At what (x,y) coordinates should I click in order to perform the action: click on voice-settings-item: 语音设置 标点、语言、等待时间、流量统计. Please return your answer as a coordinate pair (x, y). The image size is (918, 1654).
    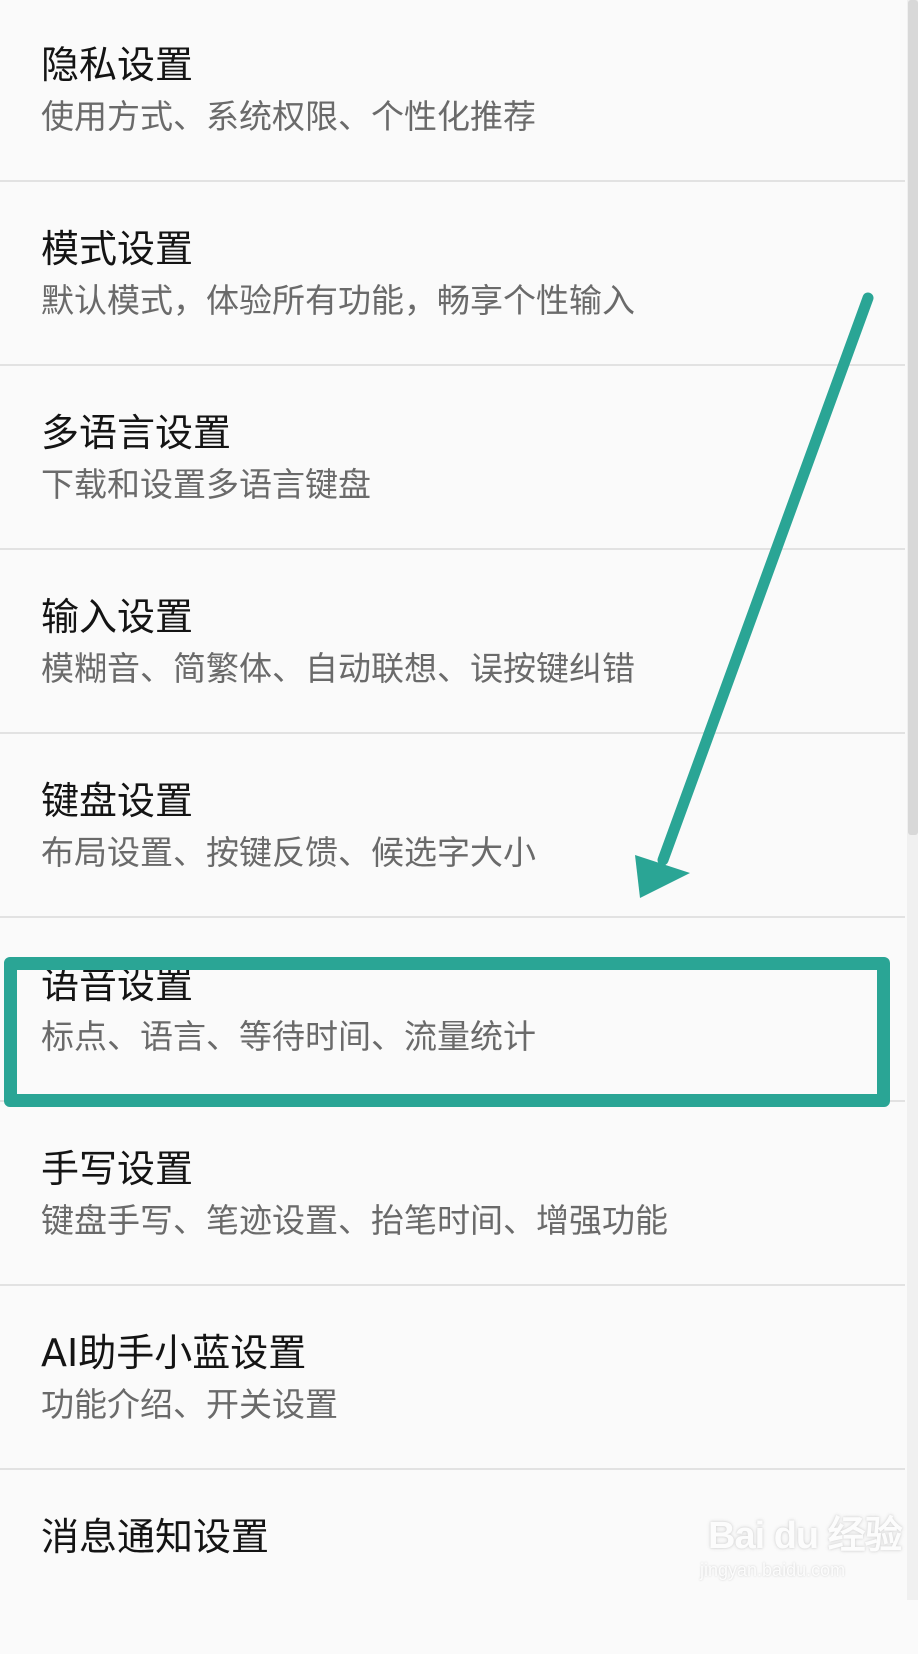
    Looking at the image, I should click on (452, 1011).